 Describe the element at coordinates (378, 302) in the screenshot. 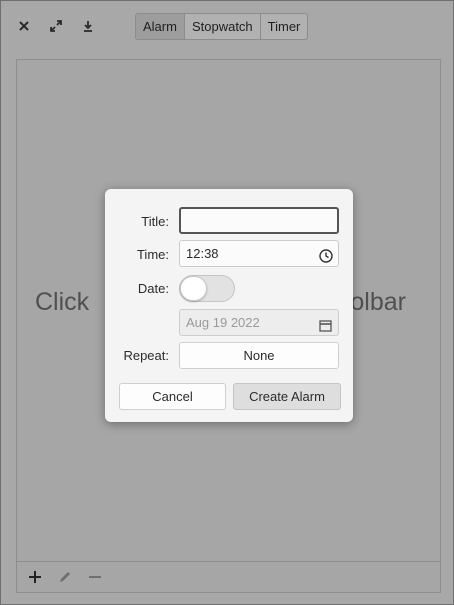

I see `empty-state-text-right: olbar` at that location.